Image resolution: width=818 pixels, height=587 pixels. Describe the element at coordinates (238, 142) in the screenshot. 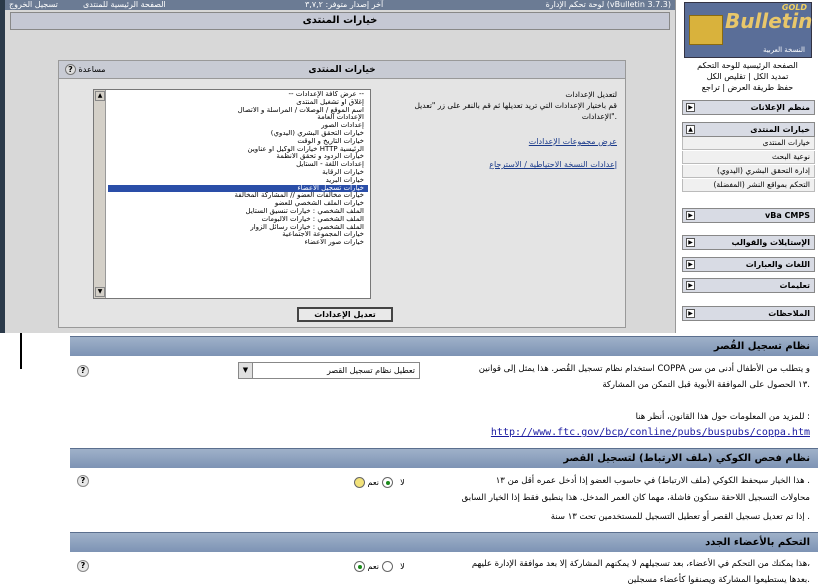

I see `settings-option: خيارات التاريخ و الوقت` at that location.